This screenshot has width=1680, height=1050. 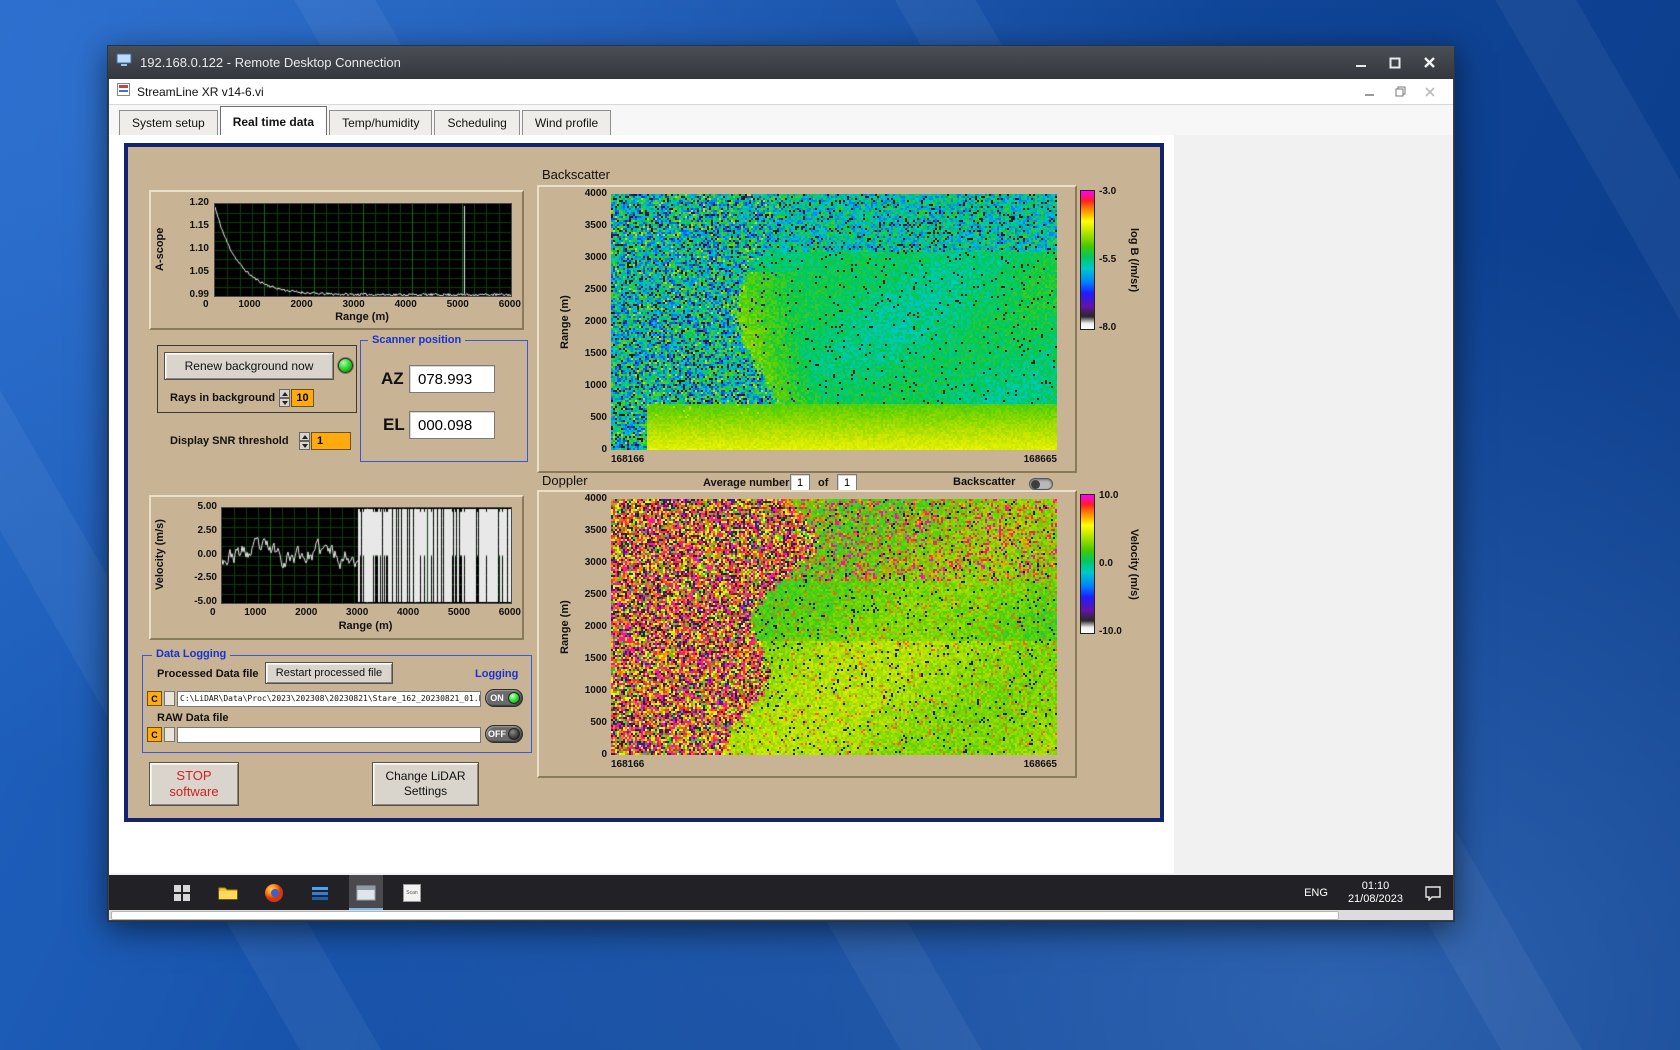 I want to click on raw-data-file-label: RAW Data file, so click(x=193, y=718).